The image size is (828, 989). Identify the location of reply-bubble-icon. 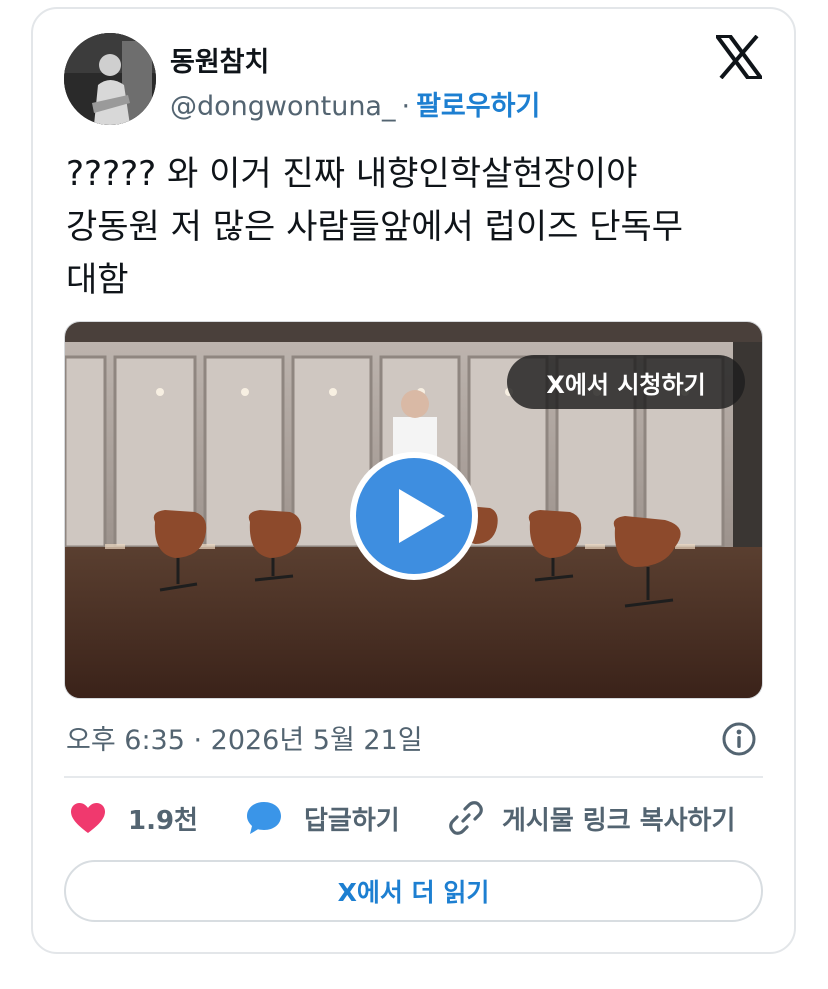
(264, 818).